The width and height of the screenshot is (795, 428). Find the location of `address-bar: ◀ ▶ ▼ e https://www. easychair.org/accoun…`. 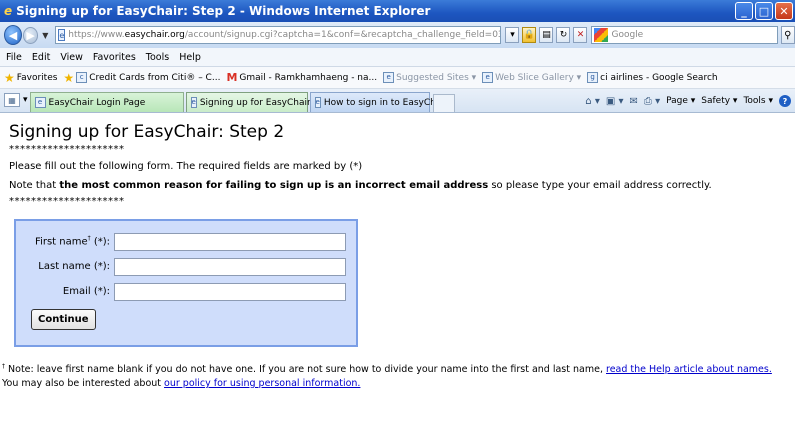

address-bar: ◀ ▶ ▼ e https://www. easychair.org/accoun… is located at coordinates (397, 35).